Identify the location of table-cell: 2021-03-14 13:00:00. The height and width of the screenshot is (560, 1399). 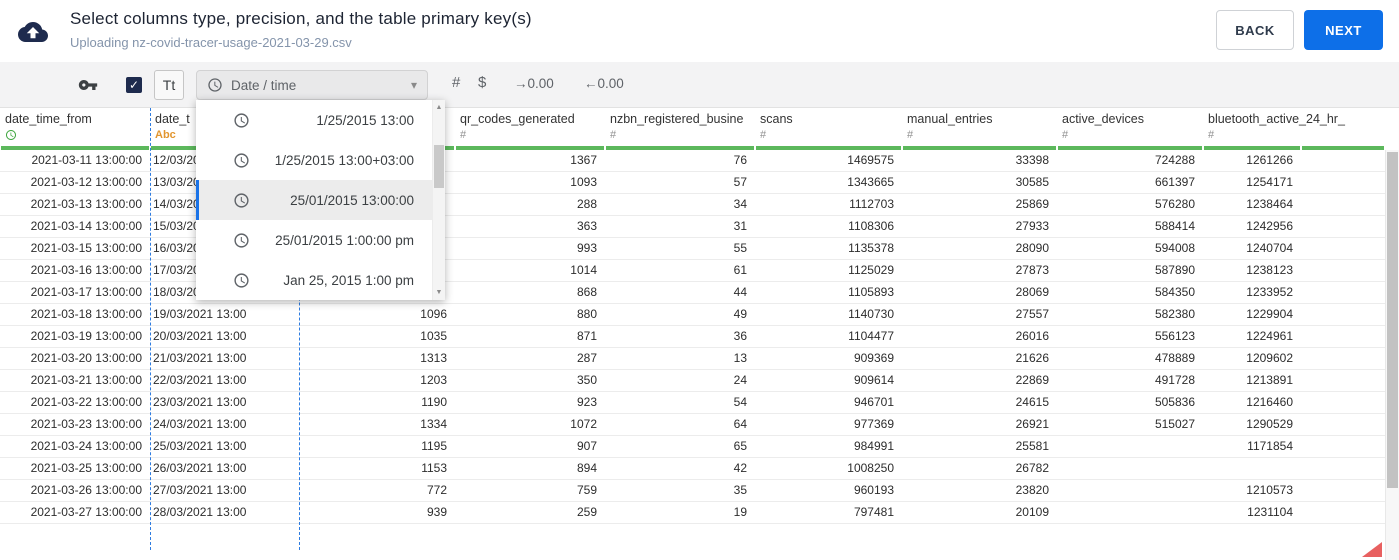
(86, 226).